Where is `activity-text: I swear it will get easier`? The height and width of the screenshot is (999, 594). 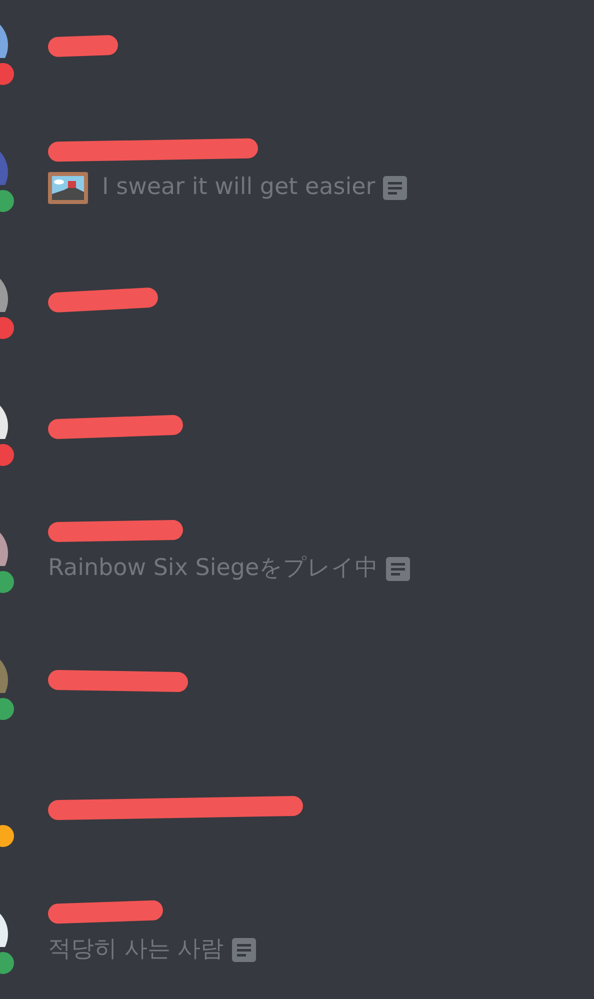 activity-text: I swear it will get easier is located at coordinates (239, 187).